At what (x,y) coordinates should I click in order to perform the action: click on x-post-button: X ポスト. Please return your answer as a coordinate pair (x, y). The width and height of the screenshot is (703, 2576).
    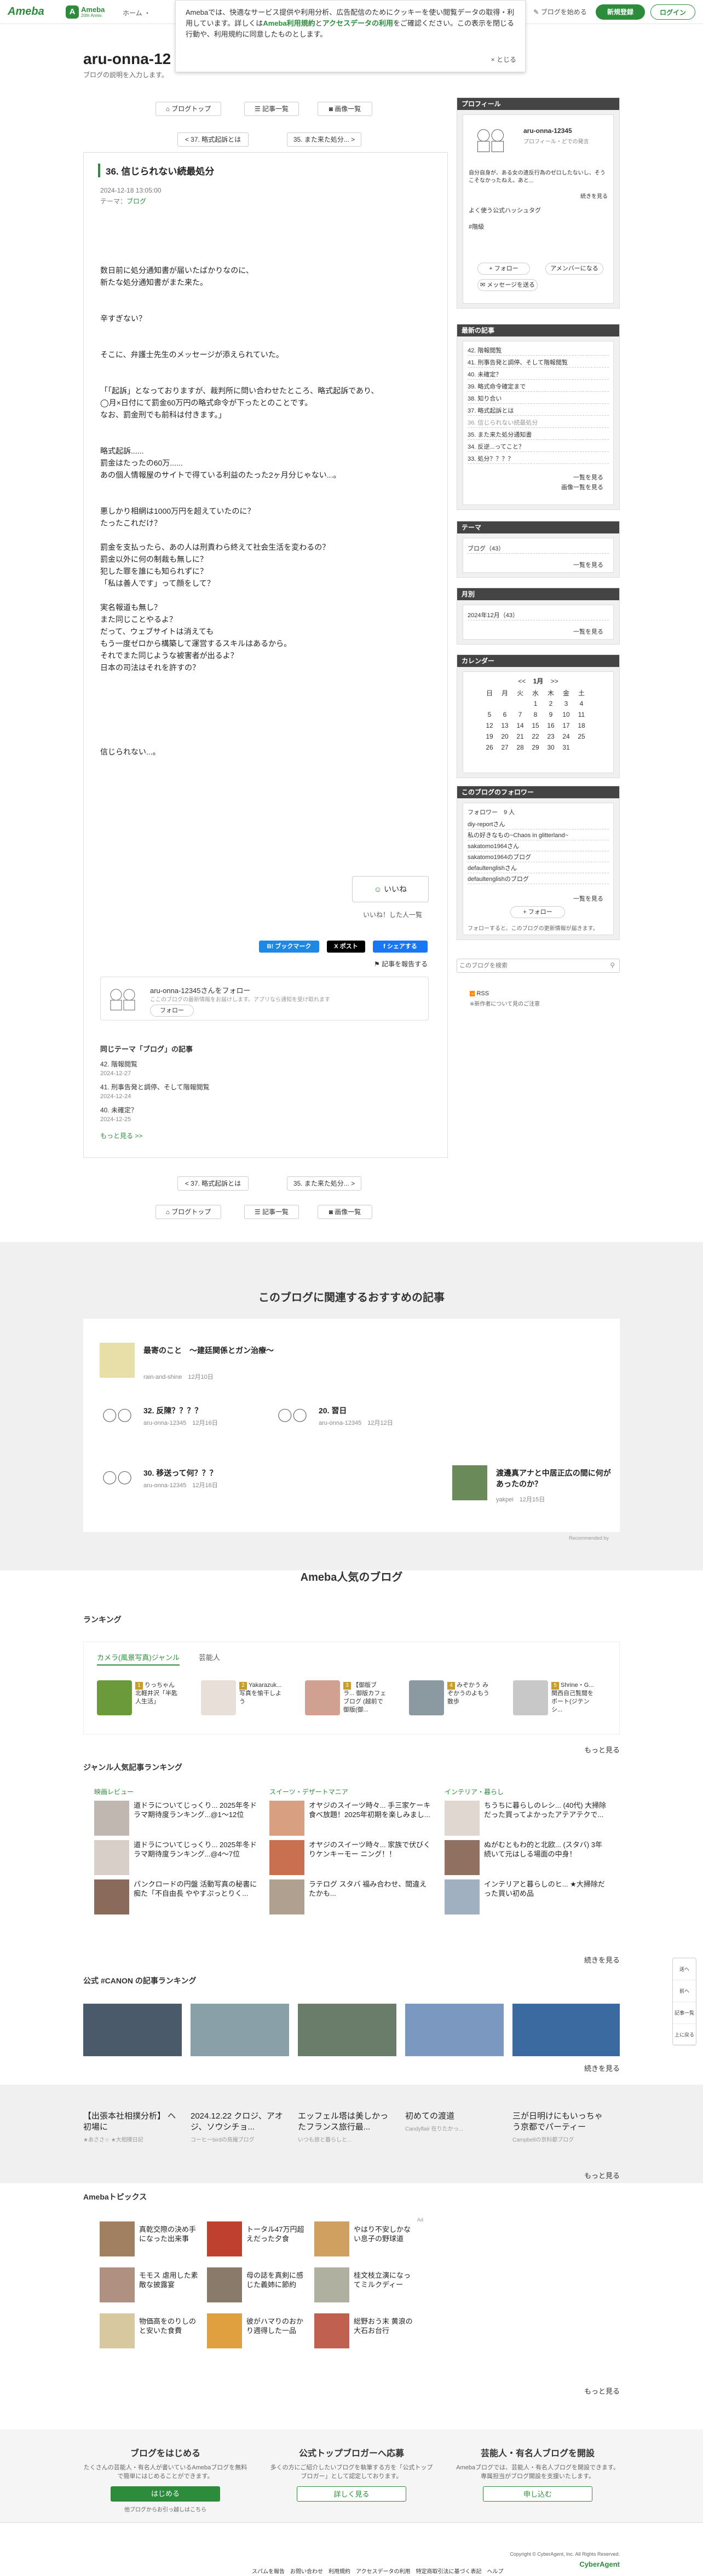
    Looking at the image, I should click on (346, 947).